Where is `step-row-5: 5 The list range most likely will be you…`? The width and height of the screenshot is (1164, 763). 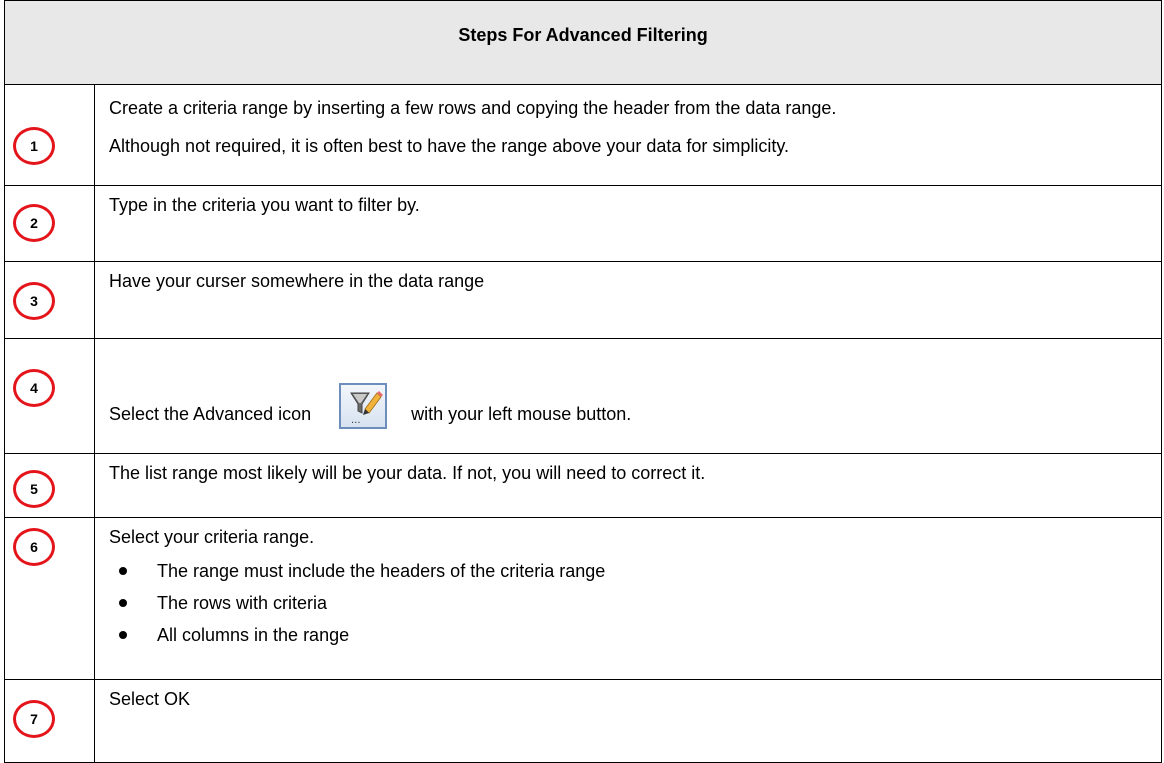 step-row-5: 5 The list range most likely will be you… is located at coordinates (583, 485).